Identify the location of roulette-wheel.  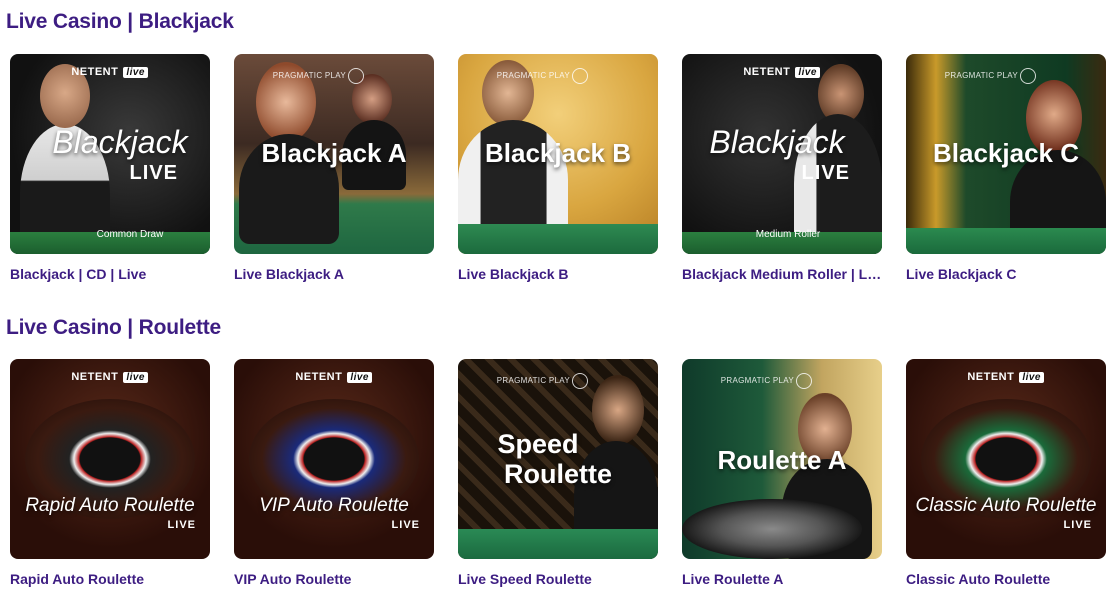
(772, 529).